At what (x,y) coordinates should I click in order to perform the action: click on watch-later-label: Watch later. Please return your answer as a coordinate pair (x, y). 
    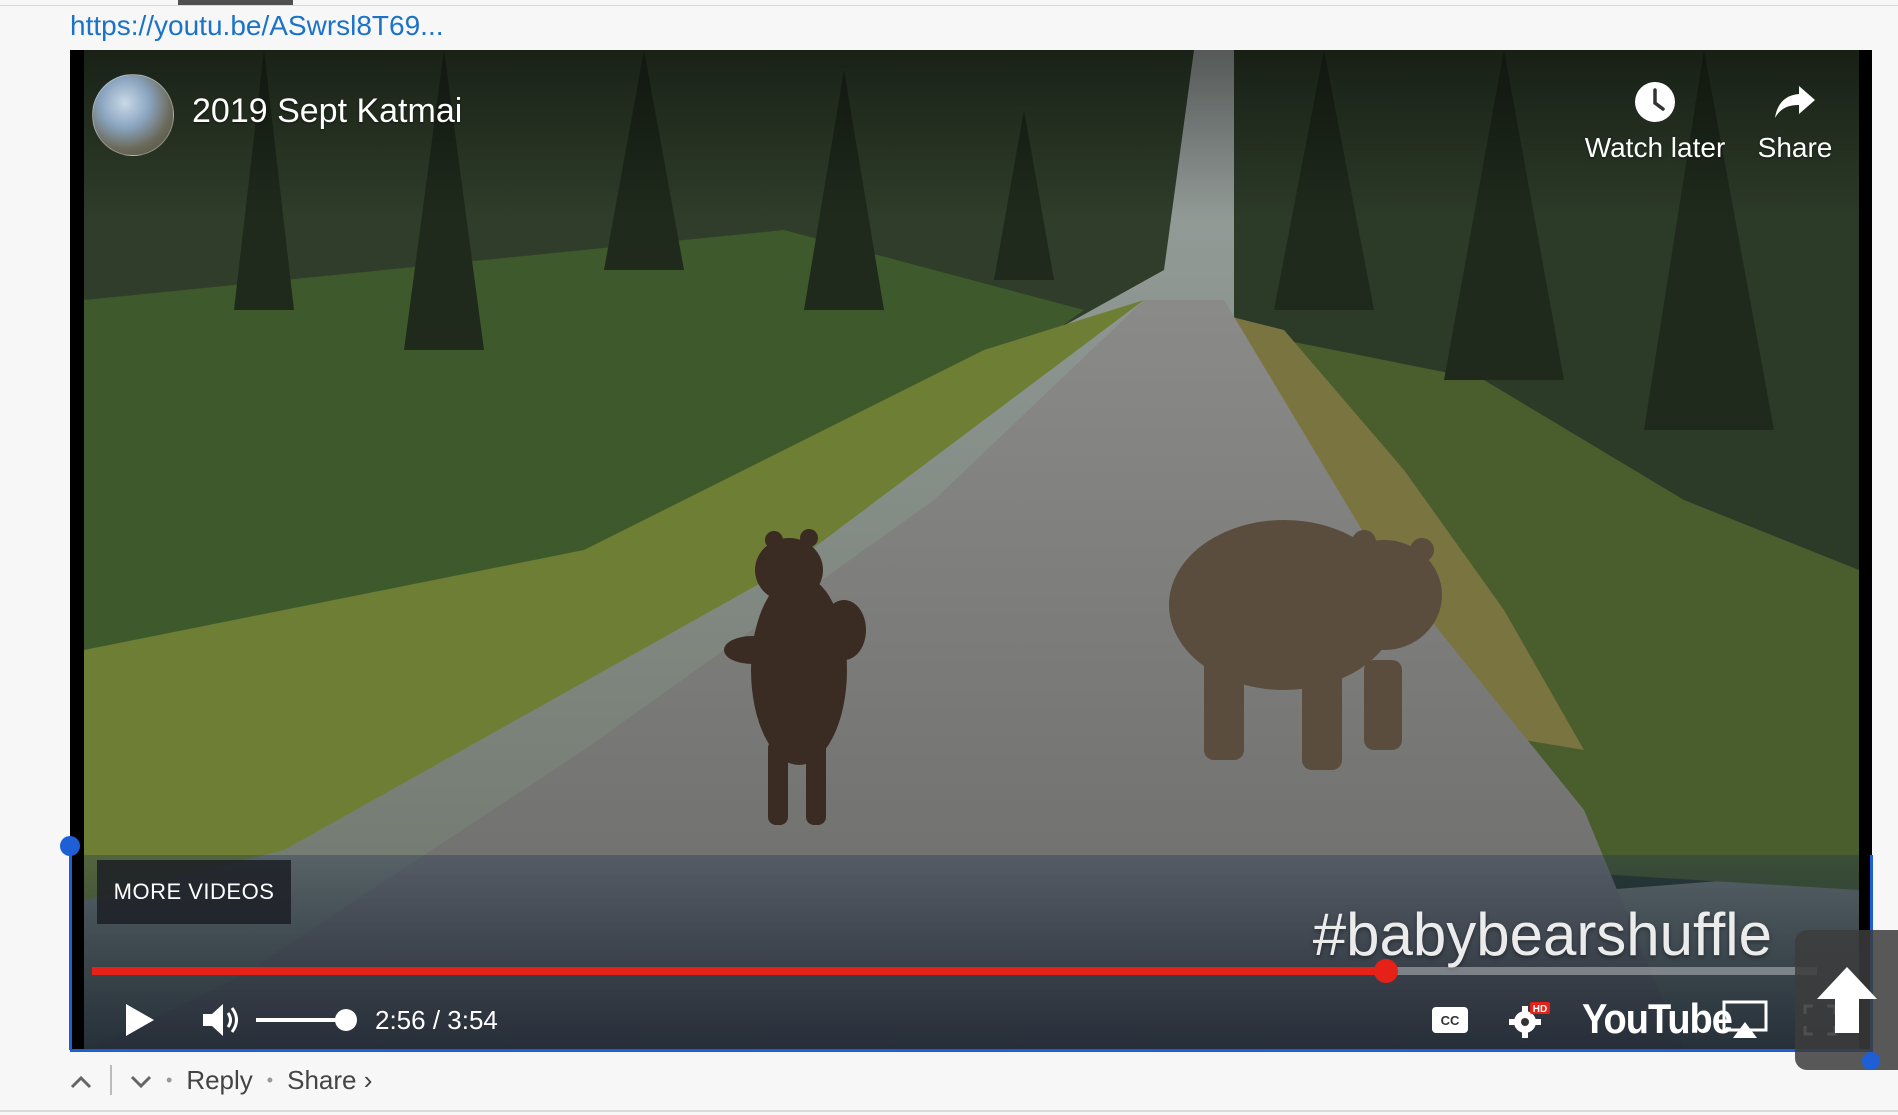
    Looking at the image, I should click on (1655, 147).